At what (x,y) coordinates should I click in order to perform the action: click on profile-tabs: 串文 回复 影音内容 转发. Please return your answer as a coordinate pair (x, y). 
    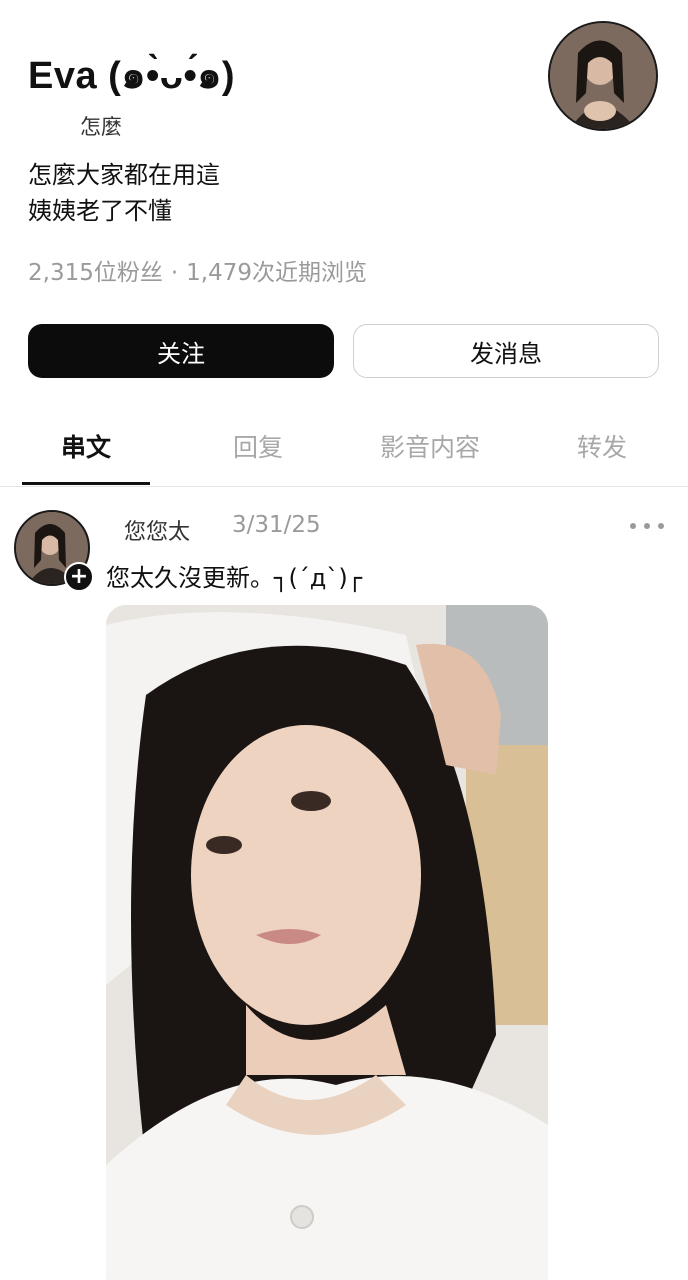
    Looking at the image, I should click on (344, 446).